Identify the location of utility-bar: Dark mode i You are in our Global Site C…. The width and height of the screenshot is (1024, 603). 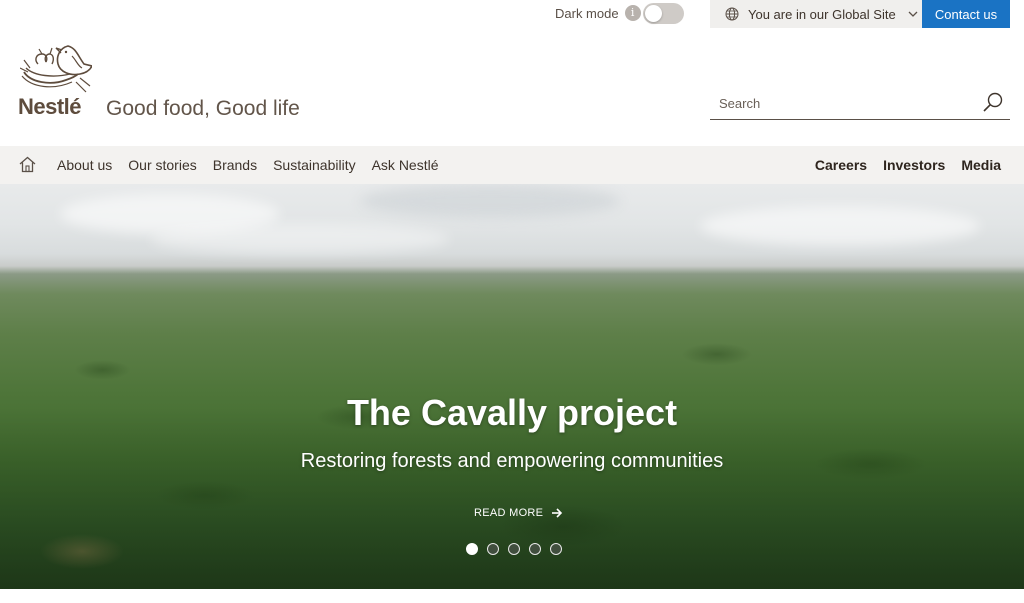
(512, 14).